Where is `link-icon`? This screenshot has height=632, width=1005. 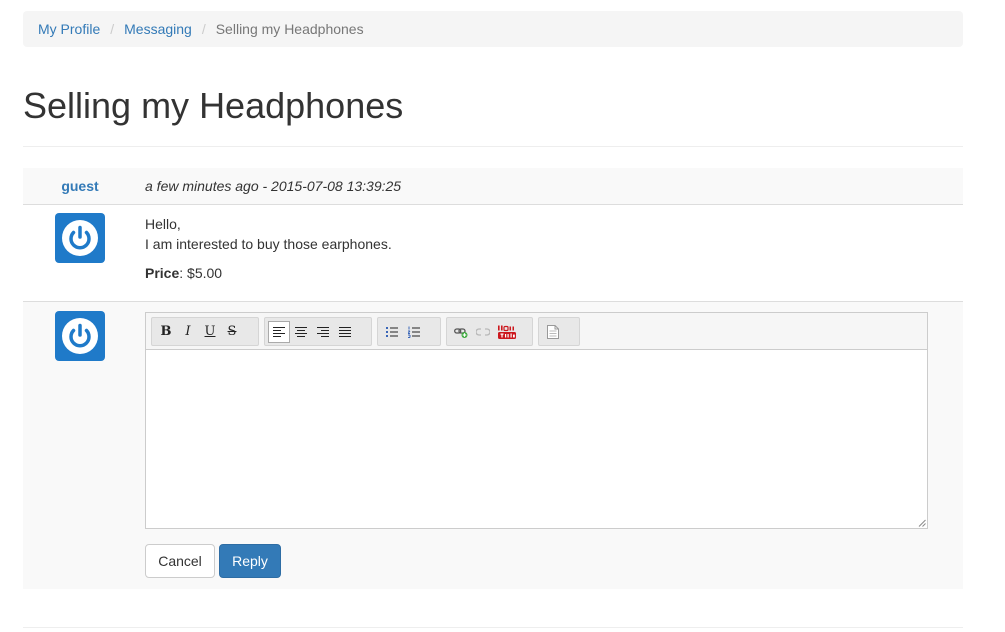 link-icon is located at coordinates (461, 332).